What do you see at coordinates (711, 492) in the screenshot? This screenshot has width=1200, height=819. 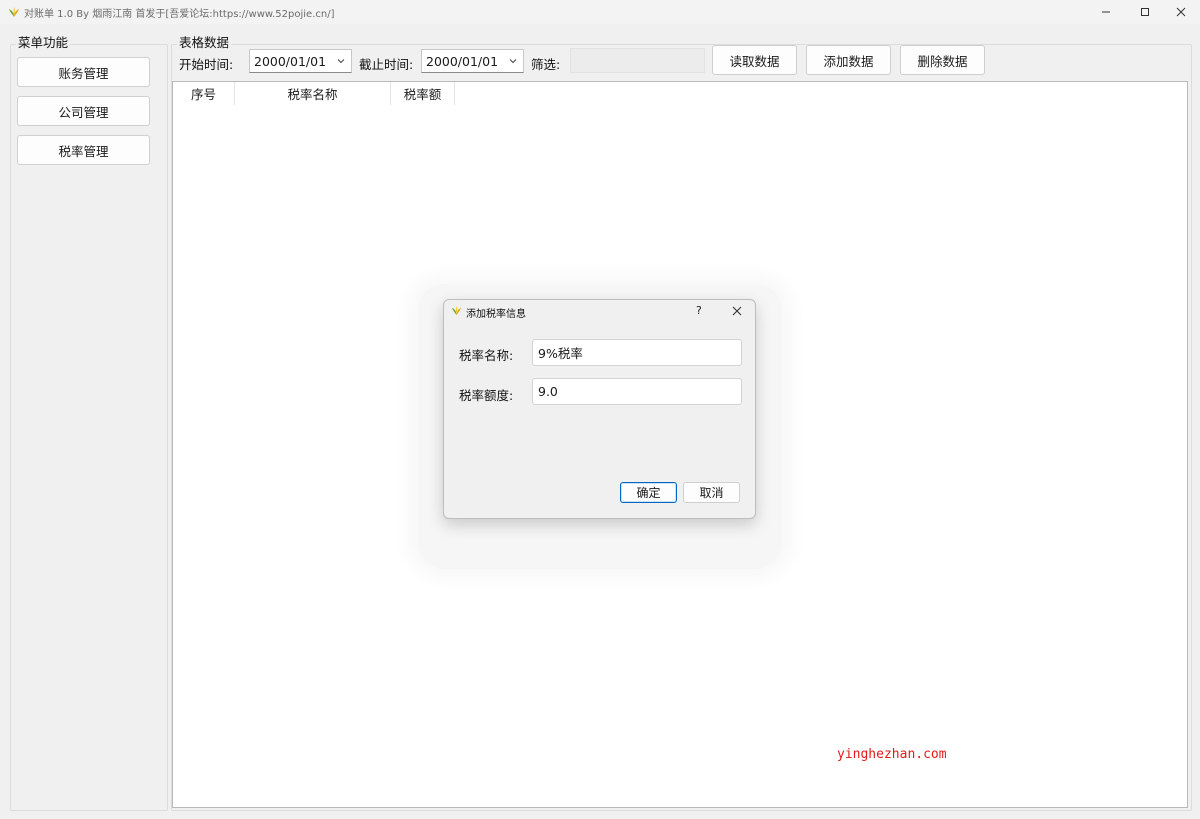 I see `cancel-button: 取消` at bounding box center [711, 492].